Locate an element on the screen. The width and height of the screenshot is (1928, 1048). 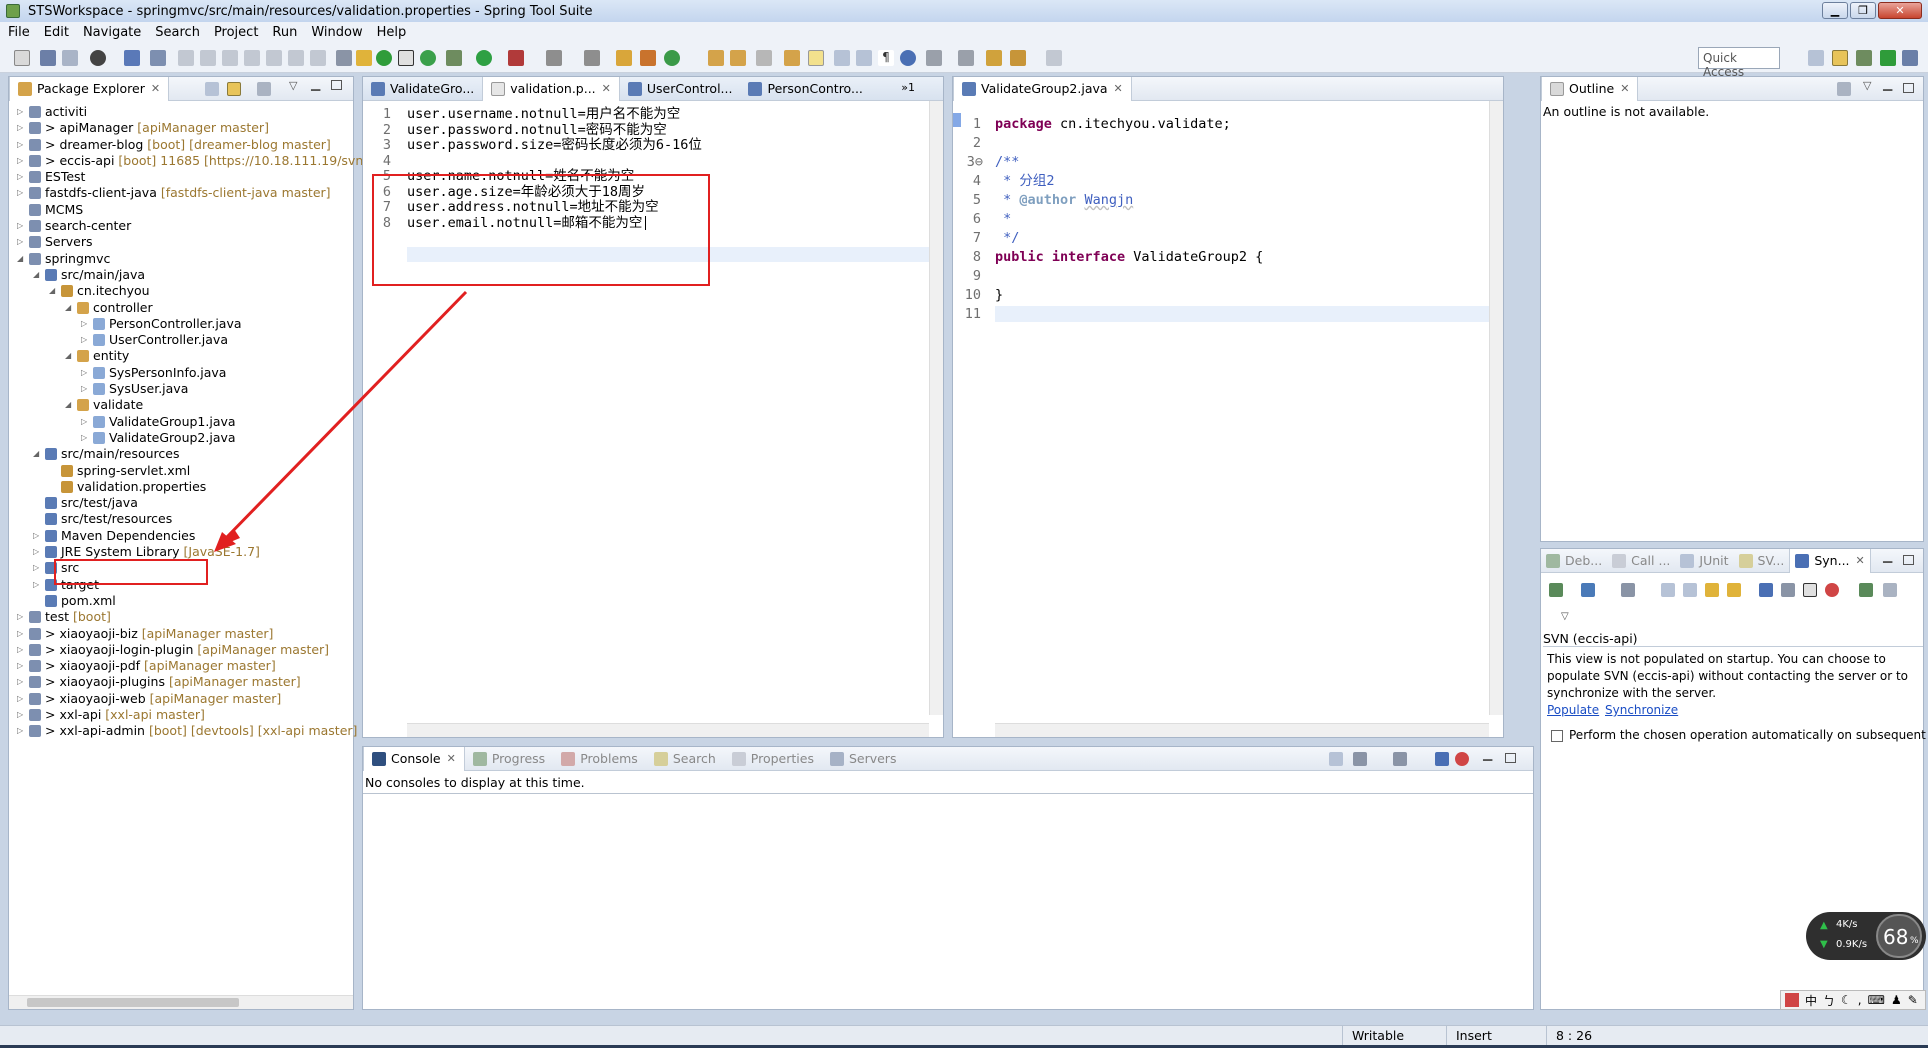
status-cursor-position: 8 : 26 is located at coordinates (1574, 1035).